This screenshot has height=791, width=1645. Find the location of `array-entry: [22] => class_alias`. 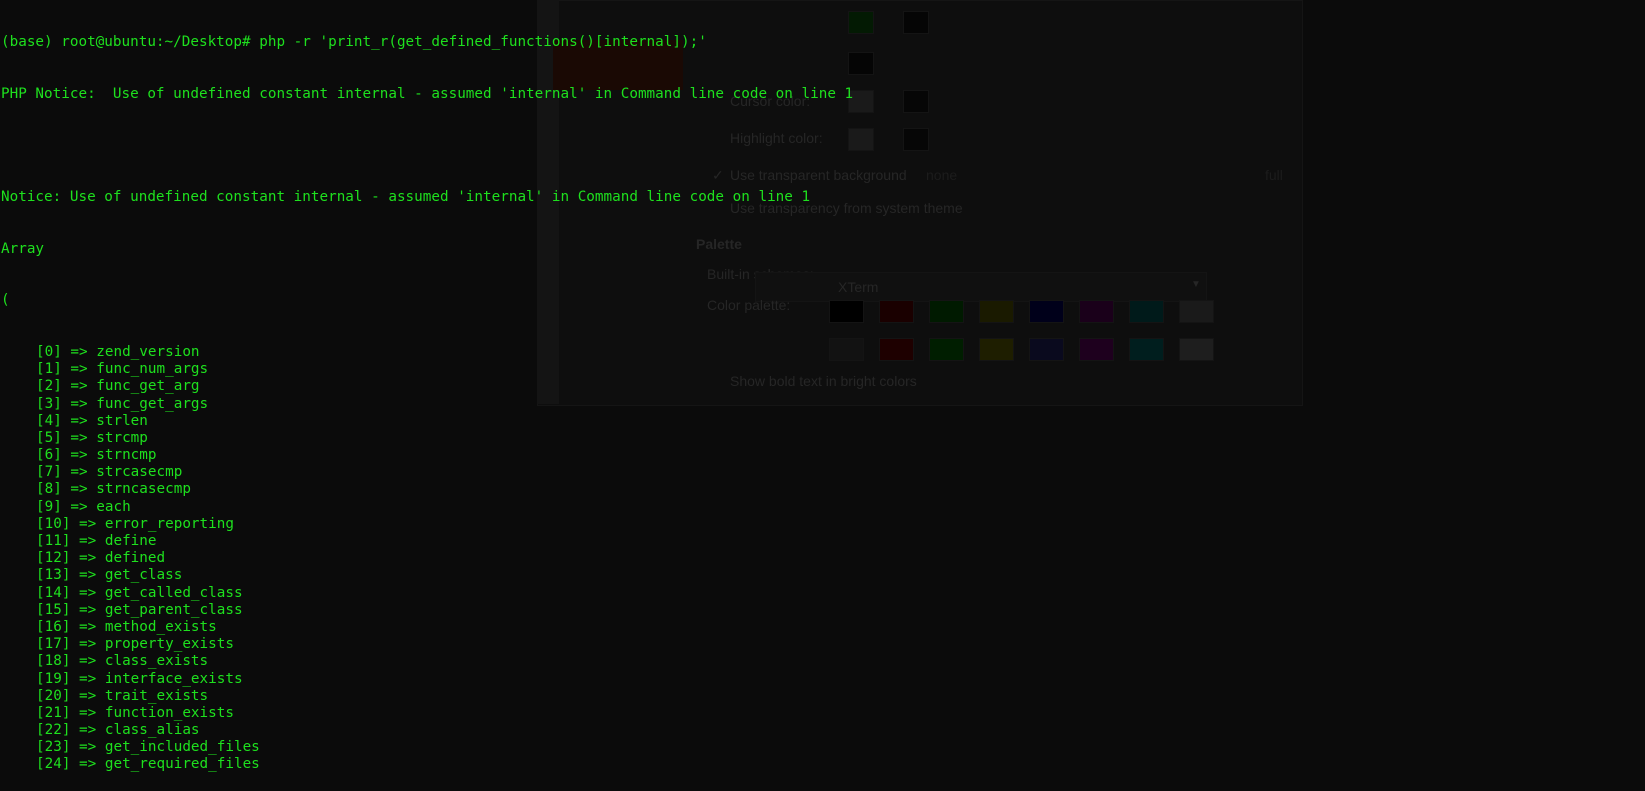

array-entry: [22] => class_alias is located at coordinates (118, 730).